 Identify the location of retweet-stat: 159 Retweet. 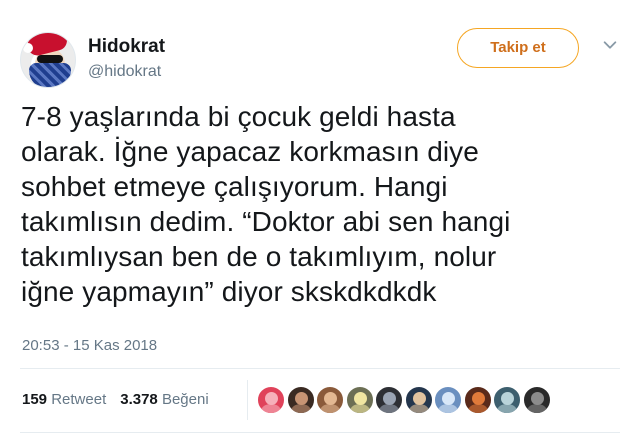
(64, 399).